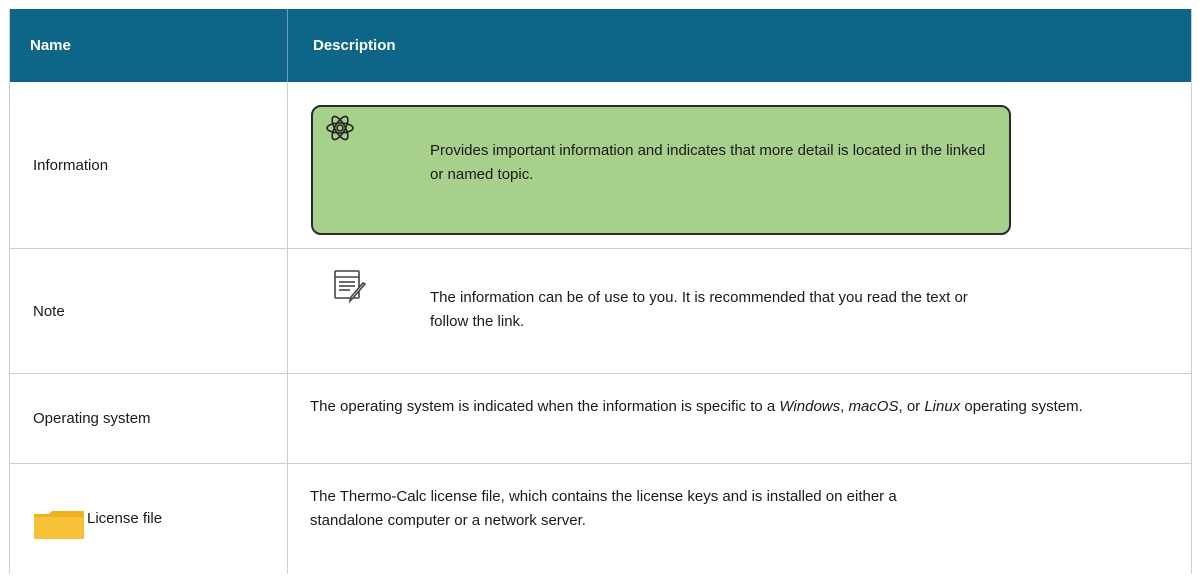 The height and width of the screenshot is (584, 1199). I want to click on row-name: Operating system, so click(149, 418).